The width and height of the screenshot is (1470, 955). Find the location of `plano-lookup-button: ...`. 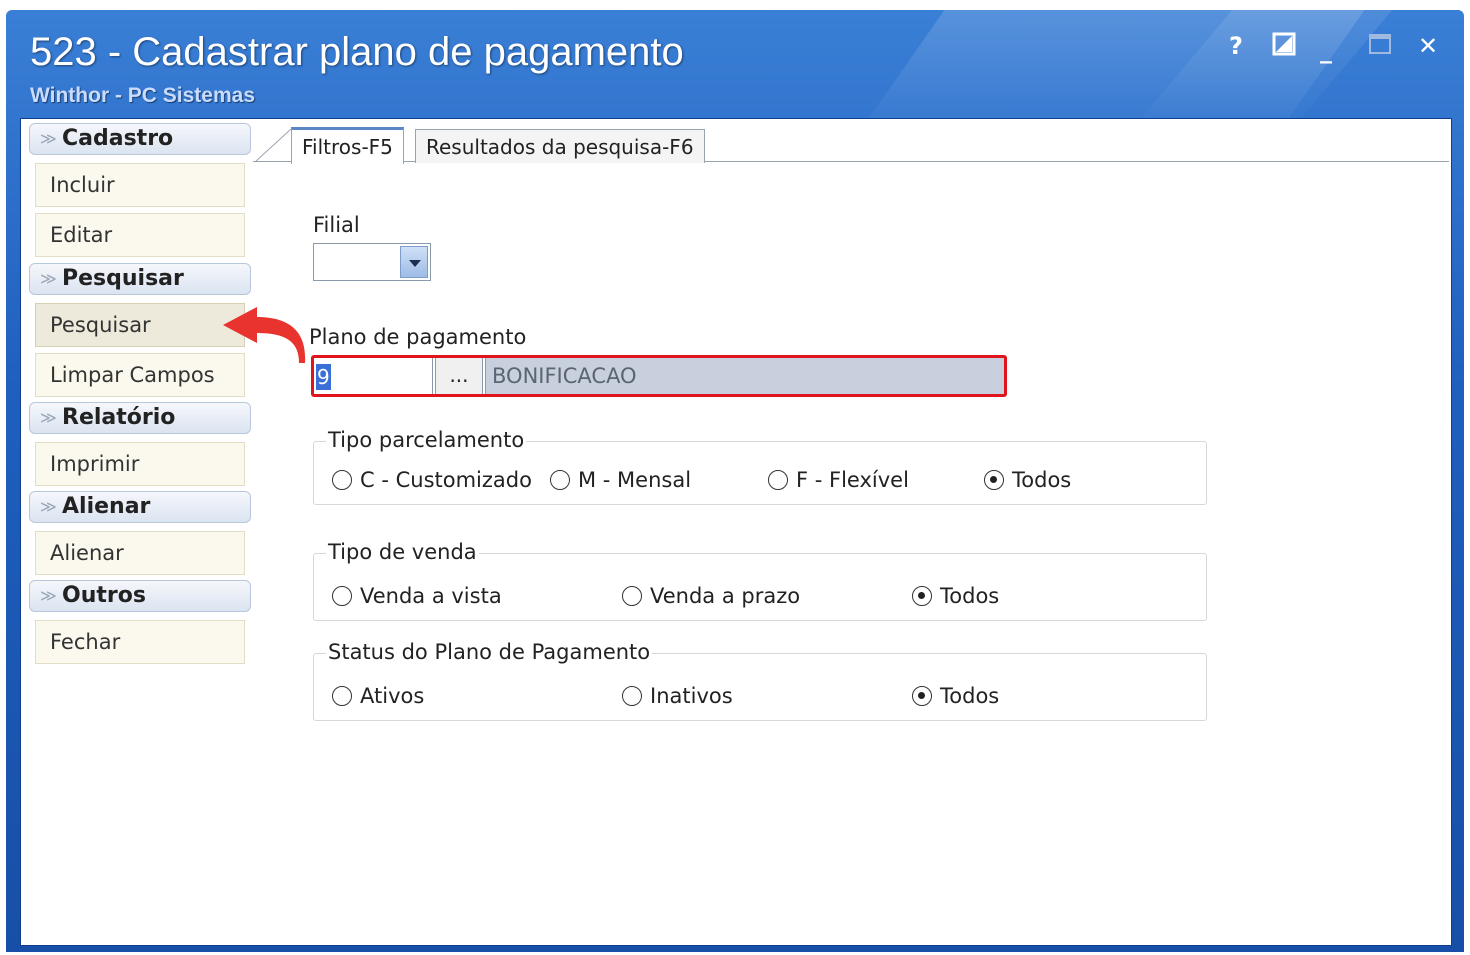

plano-lookup-button: ... is located at coordinates (459, 376).